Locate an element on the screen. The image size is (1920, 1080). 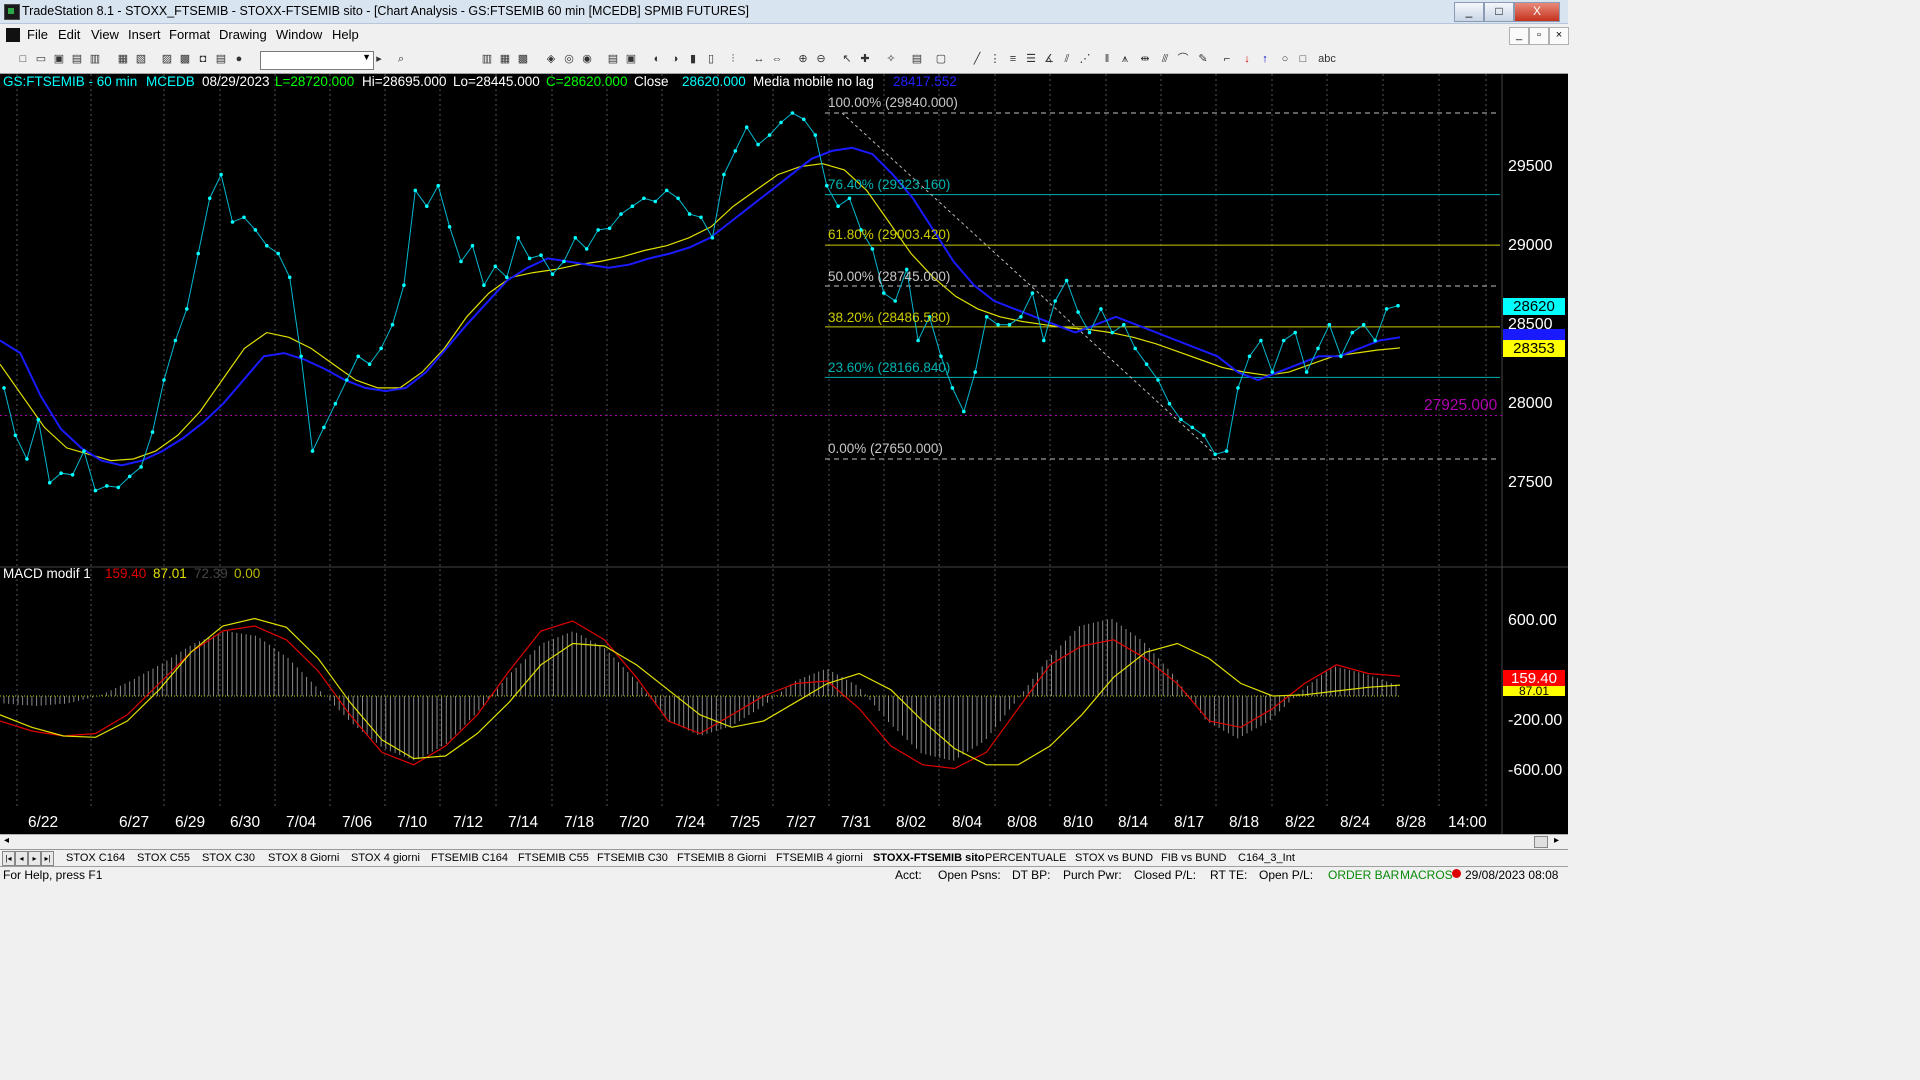
tab-first-icon: |◂ is located at coordinates (8, 858).